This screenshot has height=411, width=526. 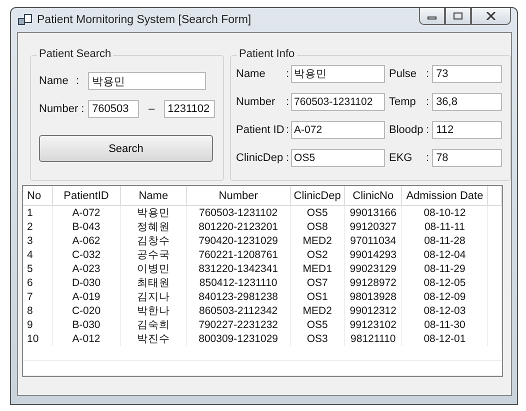 What do you see at coordinates (153, 283) in the screenshot?
I see `table-cell: 최태원` at bounding box center [153, 283].